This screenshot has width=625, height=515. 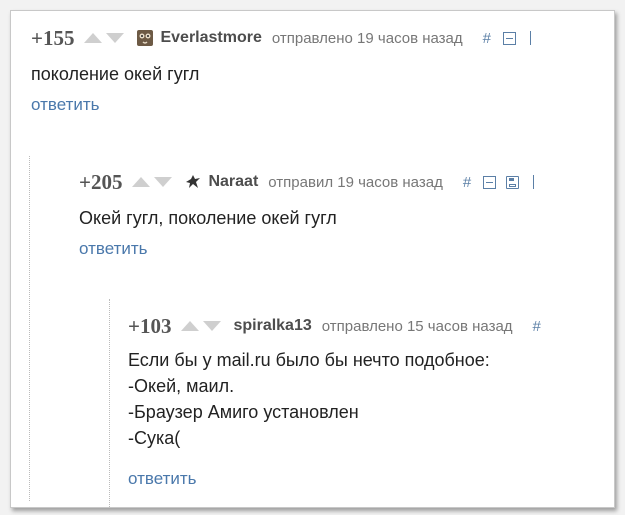 What do you see at coordinates (101, 181) in the screenshot?
I see `comment-rating: +205` at bounding box center [101, 181].